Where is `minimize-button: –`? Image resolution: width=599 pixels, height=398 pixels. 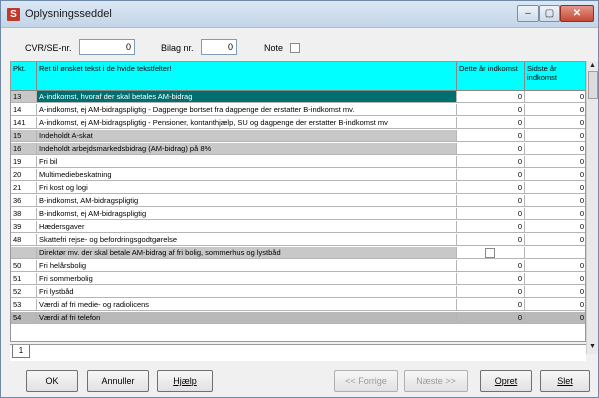
minimize-button: – is located at coordinates (528, 13).